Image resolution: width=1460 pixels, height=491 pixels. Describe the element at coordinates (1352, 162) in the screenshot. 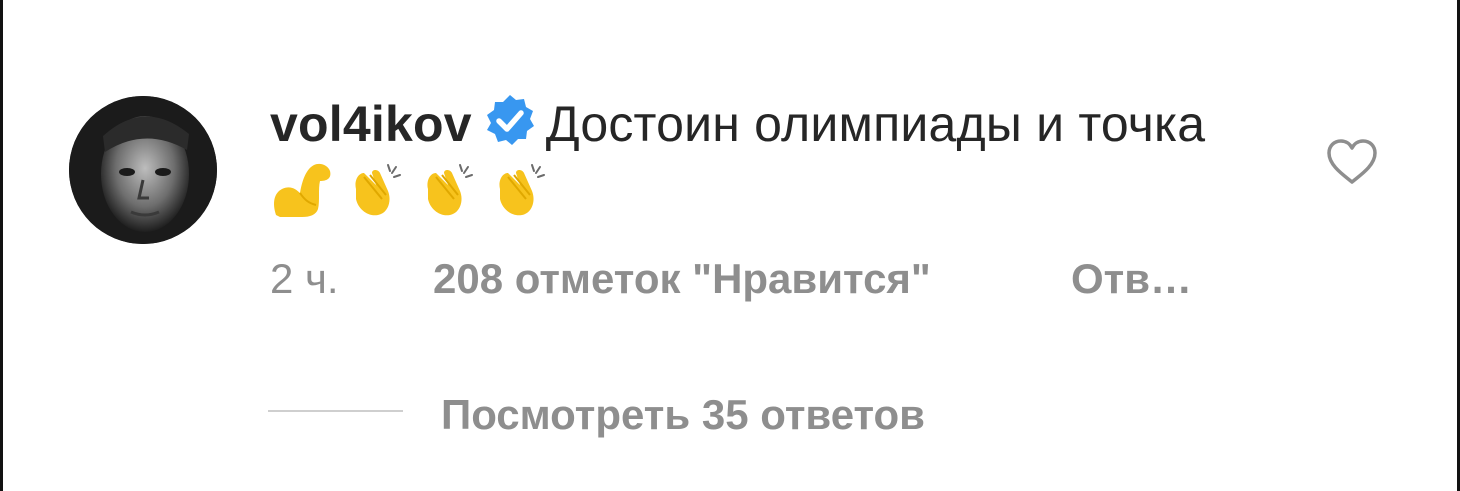

I see `like-heart-icon` at that location.